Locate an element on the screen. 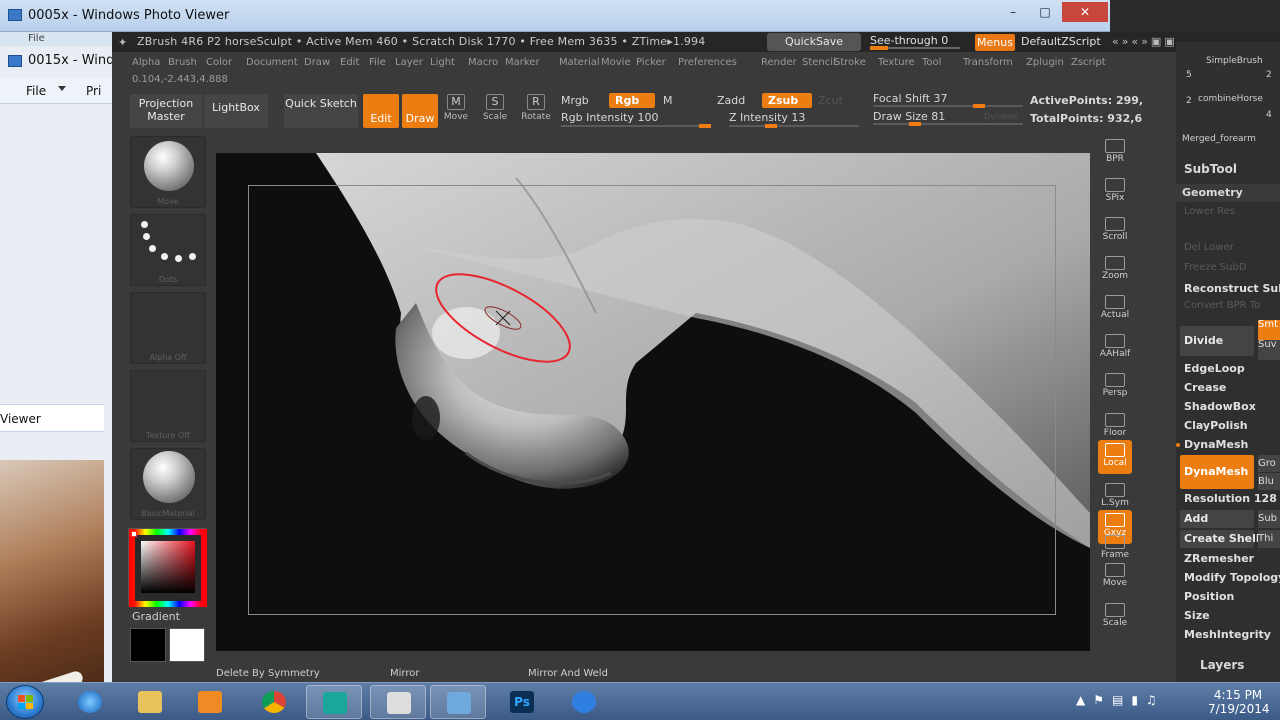 The image size is (1280, 720). dynamesh-header: DynaMesh is located at coordinates (1216, 444).